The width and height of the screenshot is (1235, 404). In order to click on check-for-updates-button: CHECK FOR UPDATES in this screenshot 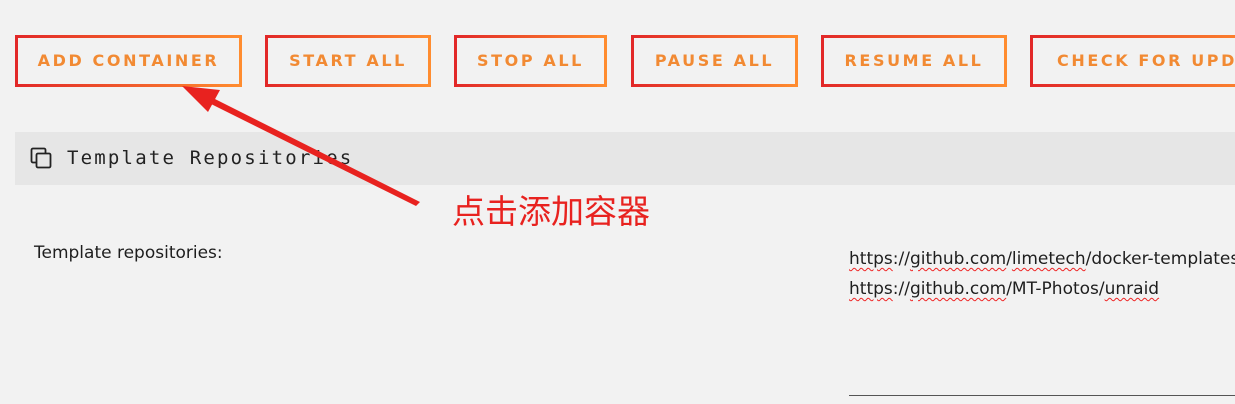, I will do `click(1132, 61)`.